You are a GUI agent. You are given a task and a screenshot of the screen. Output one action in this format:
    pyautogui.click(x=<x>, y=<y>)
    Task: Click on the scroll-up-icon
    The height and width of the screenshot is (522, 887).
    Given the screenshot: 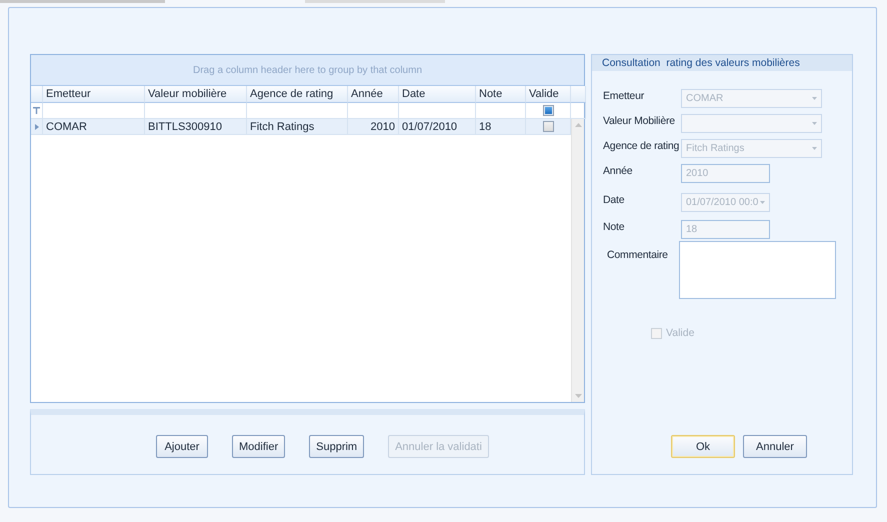 What is the action you would take?
    pyautogui.click(x=578, y=125)
    